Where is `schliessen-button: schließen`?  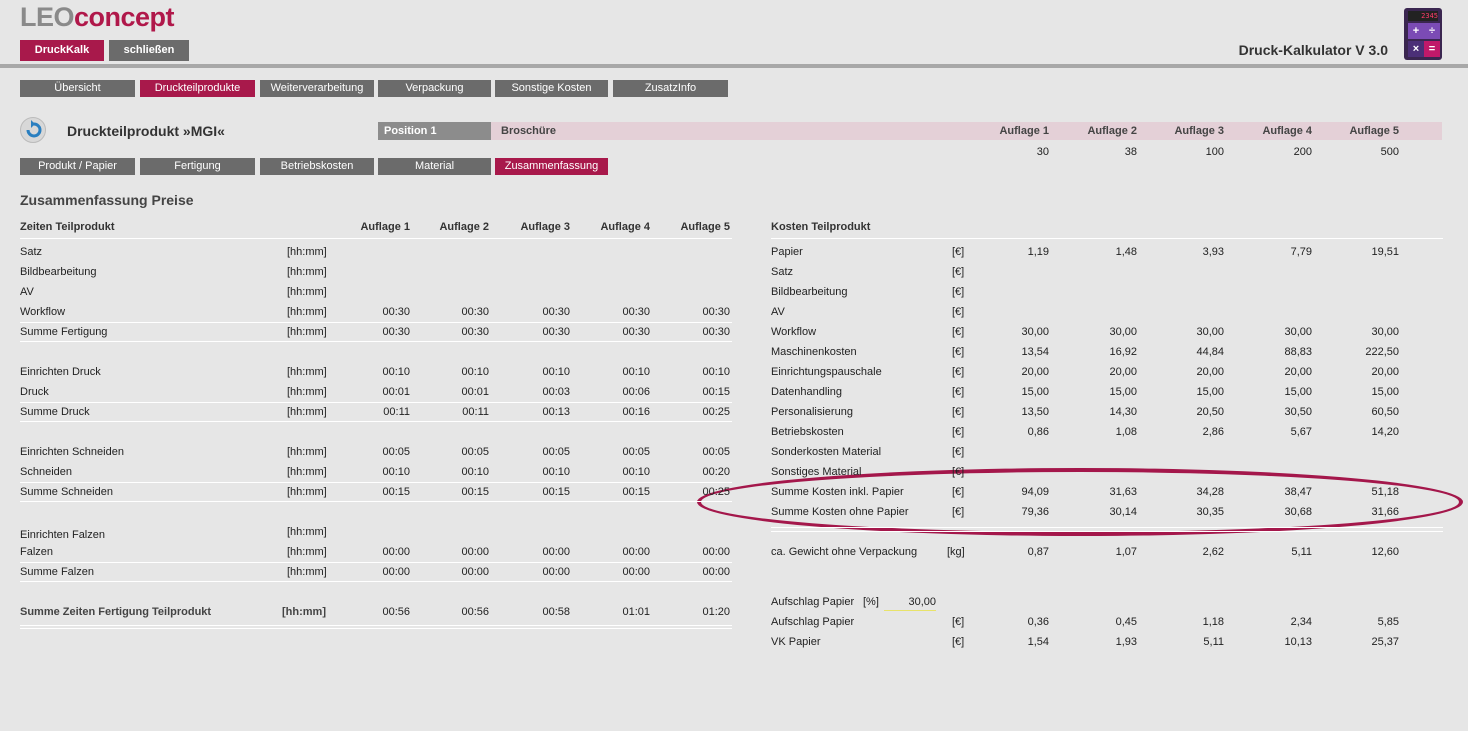 schliessen-button: schließen is located at coordinates (149, 50).